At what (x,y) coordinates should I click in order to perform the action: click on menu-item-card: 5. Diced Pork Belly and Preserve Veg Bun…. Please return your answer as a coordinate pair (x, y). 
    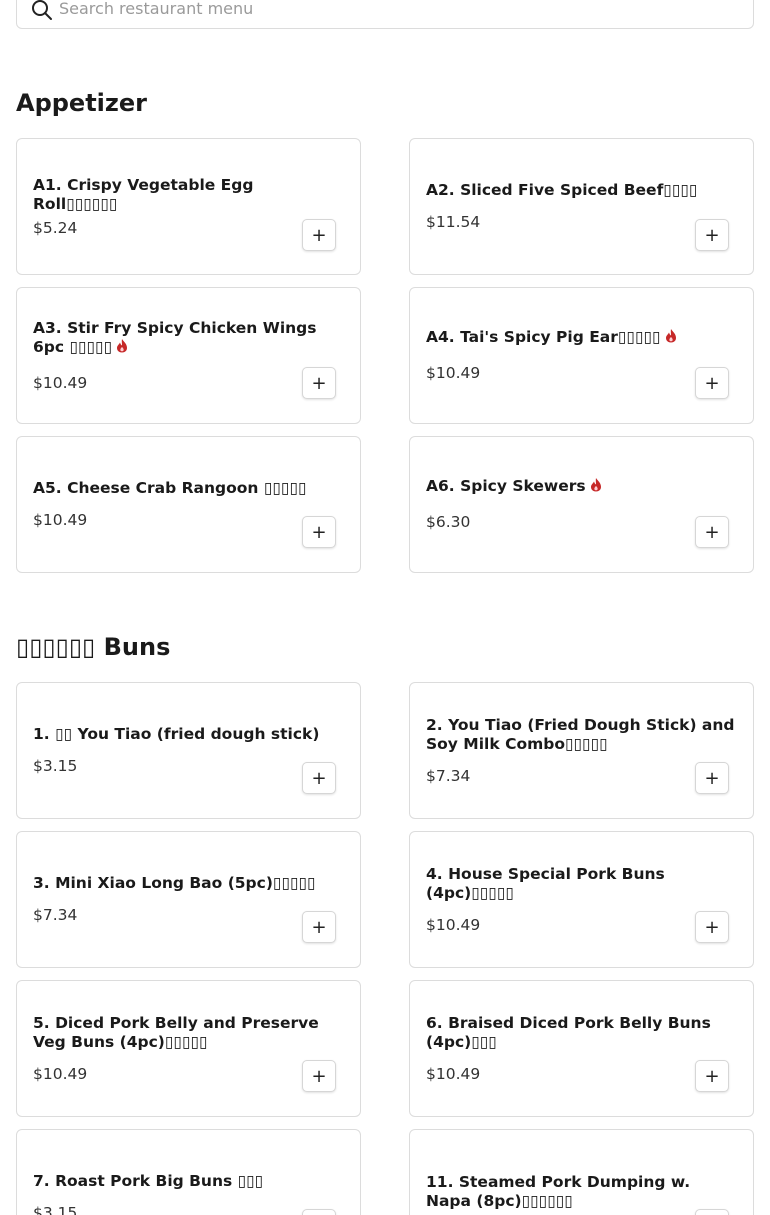
    Looking at the image, I should click on (188, 1048).